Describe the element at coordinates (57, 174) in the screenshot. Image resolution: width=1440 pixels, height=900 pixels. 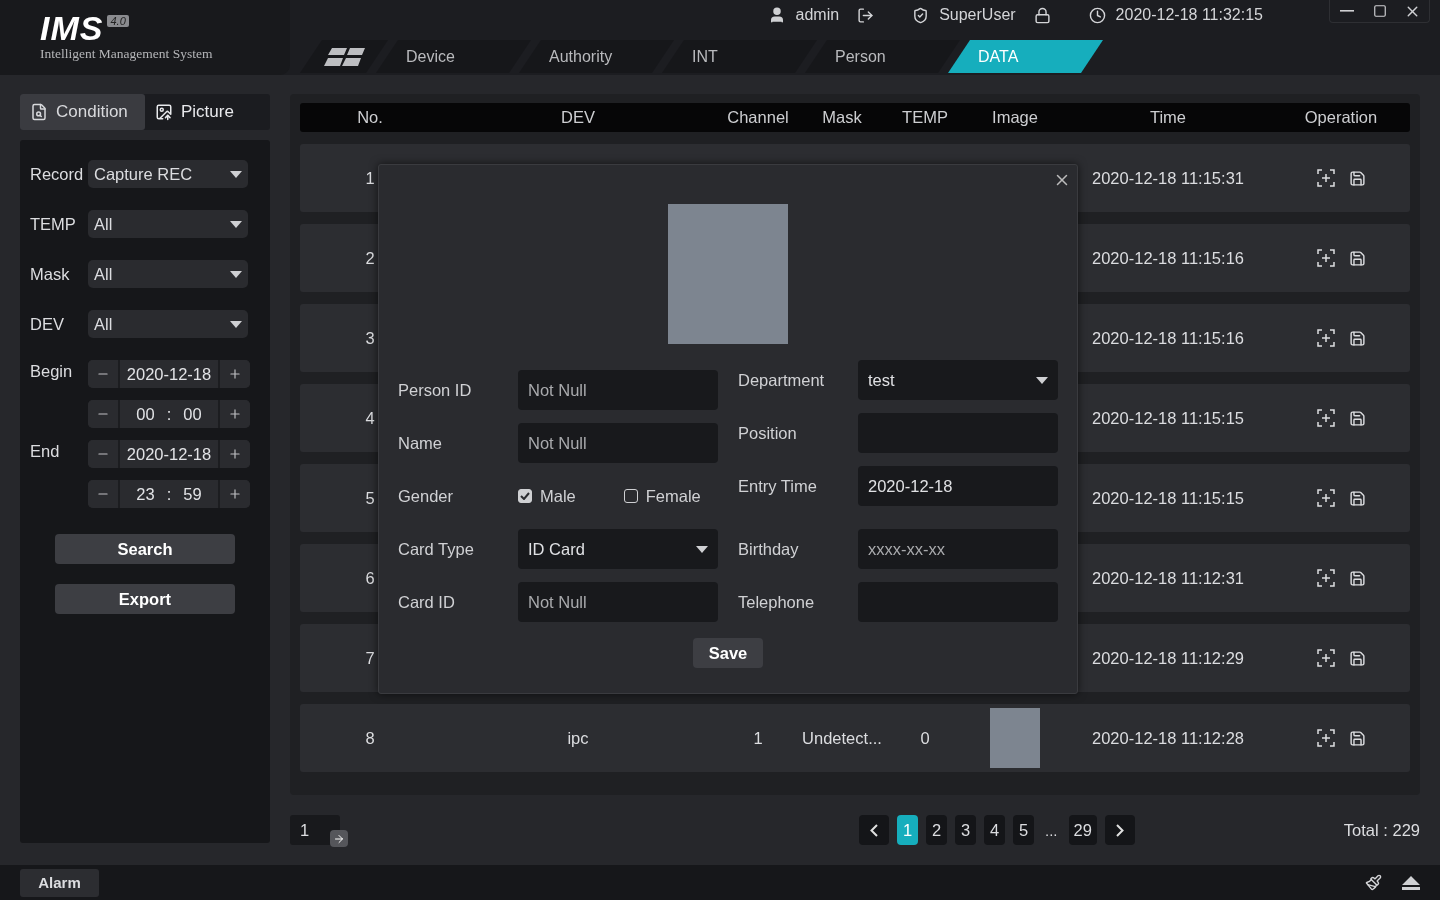
I see `filter-label: Record` at that location.